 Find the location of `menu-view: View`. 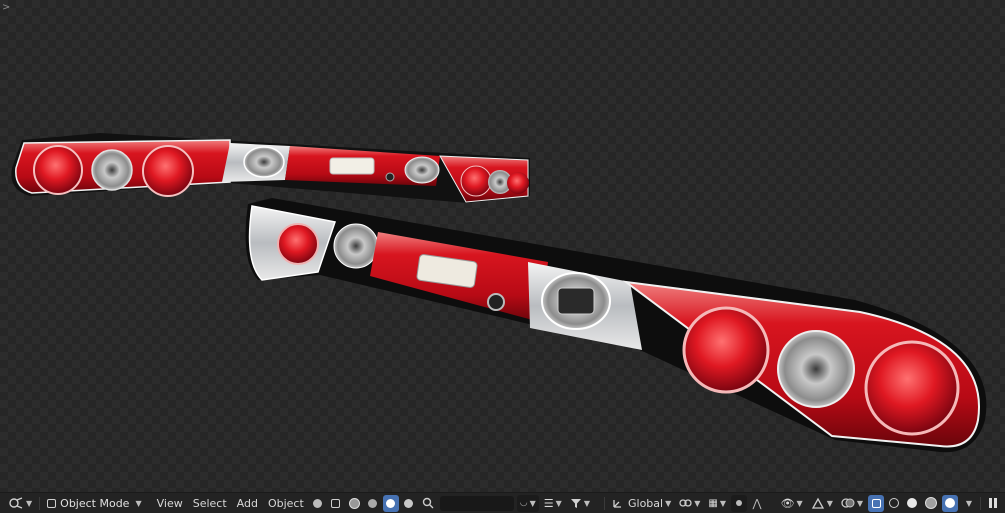

menu-view: View is located at coordinates (170, 503).